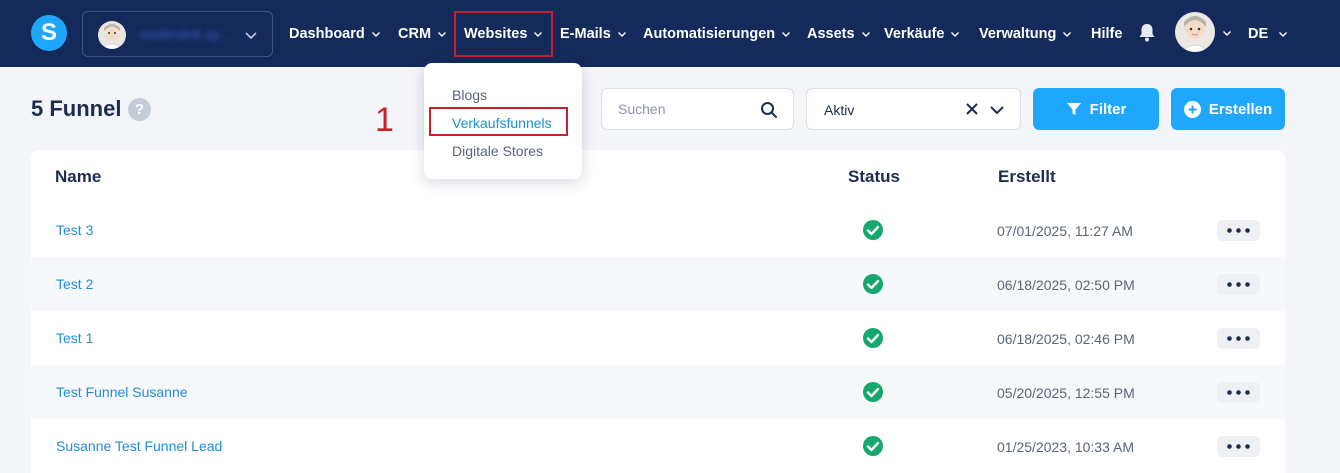 The width and height of the screenshot is (1340, 473). I want to click on nav-item-verwaltung: Verwaltung, so click(1025, 33).